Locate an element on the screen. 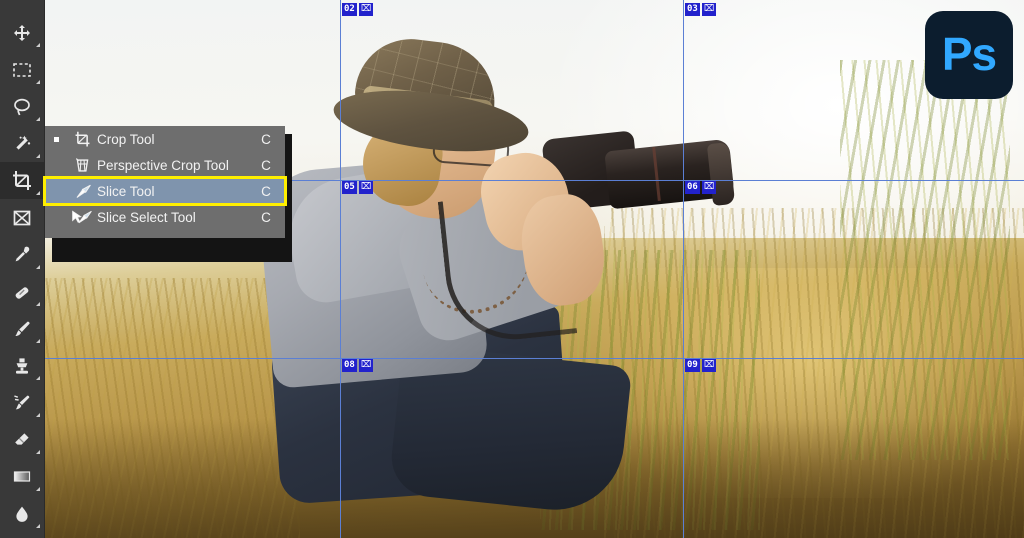 The image size is (1024, 538). tool-frame is located at coordinates (22, 217).